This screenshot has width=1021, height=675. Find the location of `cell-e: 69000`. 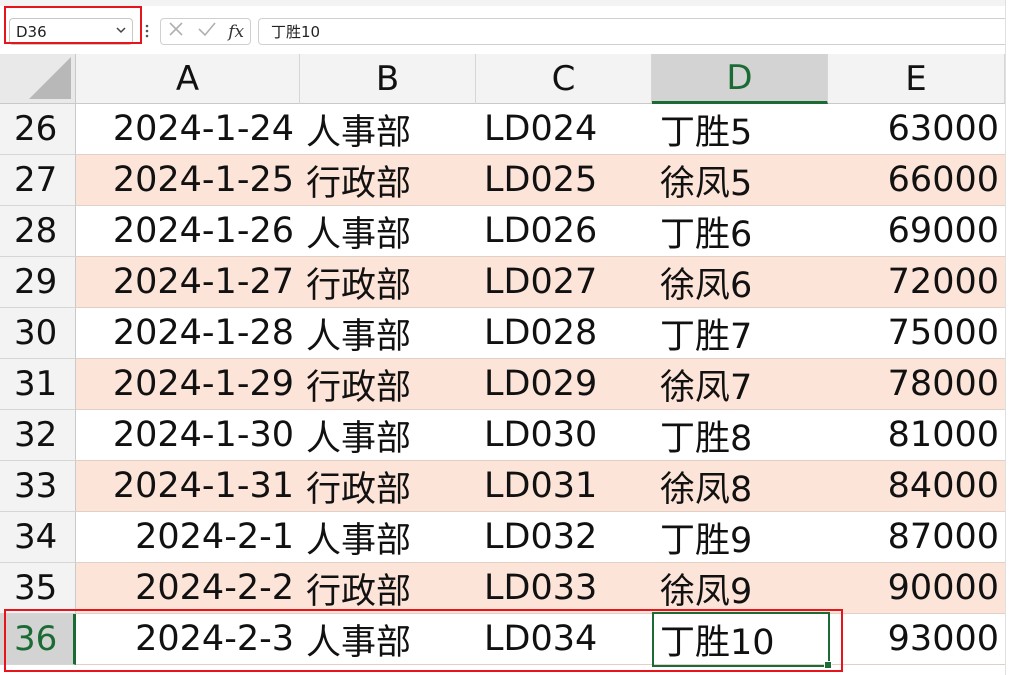

cell-e: 69000 is located at coordinates (916, 231).